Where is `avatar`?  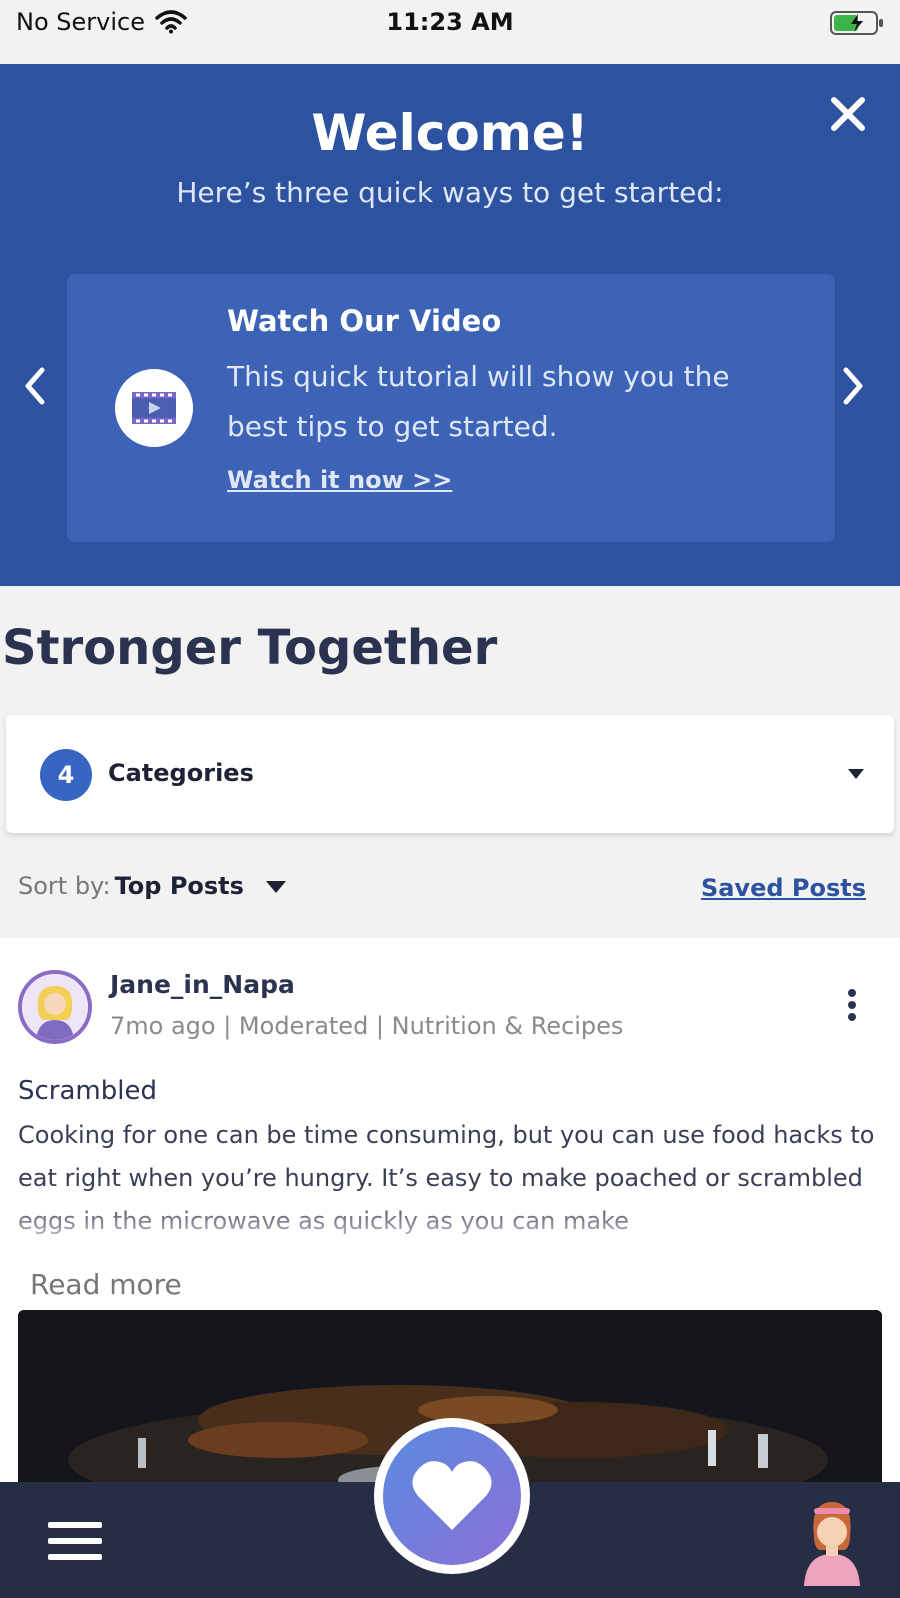
avatar is located at coordinates (55, 1007).